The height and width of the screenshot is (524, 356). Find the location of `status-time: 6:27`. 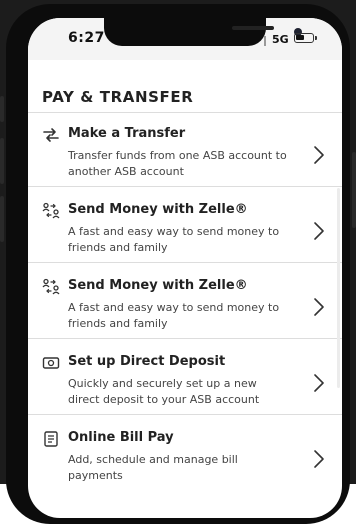

status-time: 6:27 is located at coordinates (86, 38).